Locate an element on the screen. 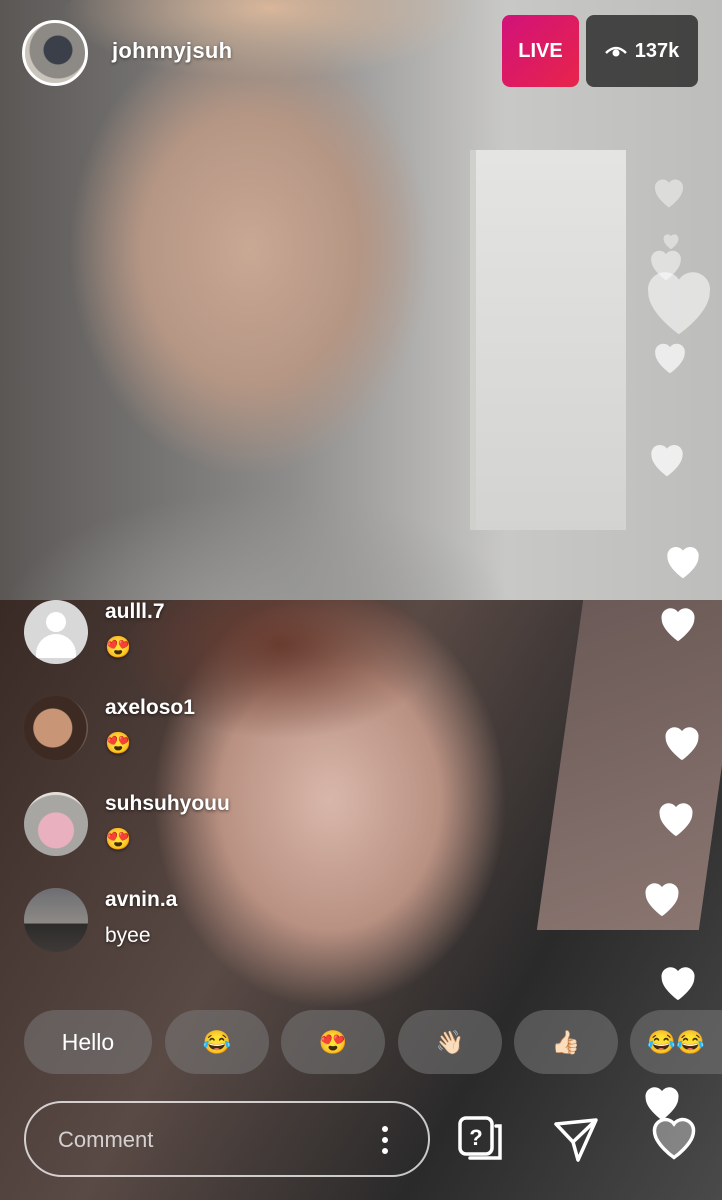  quick-reply-wave: 👋🏻 is located at coordinates (450, 1042).